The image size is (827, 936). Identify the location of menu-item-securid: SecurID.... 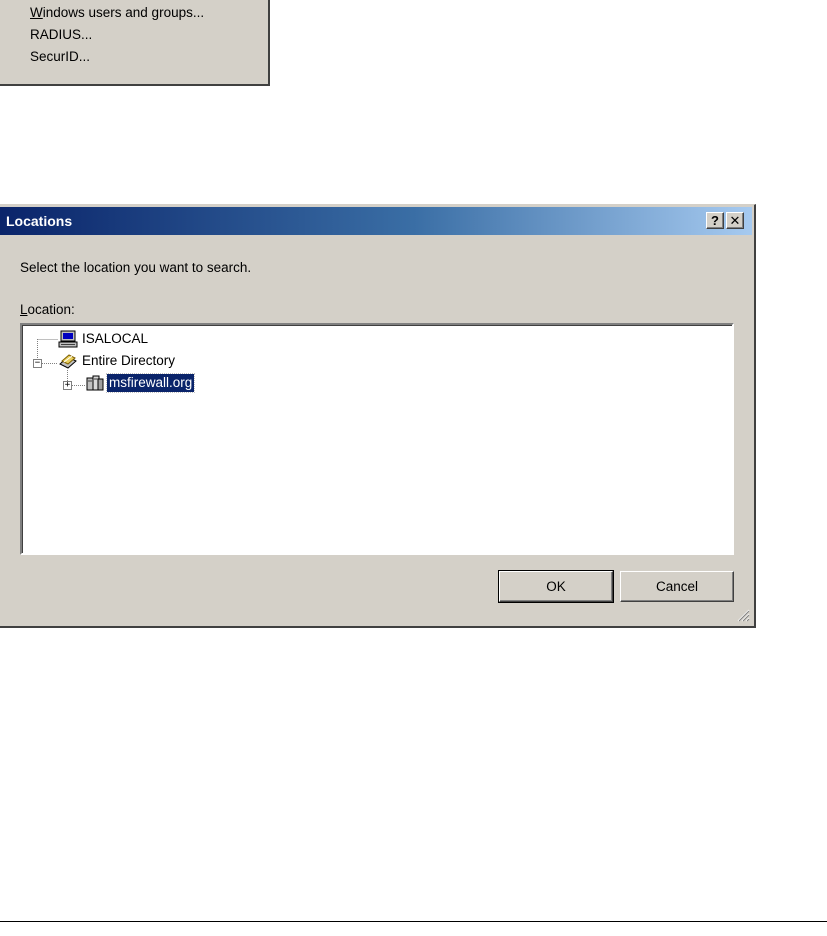
(60, 57).